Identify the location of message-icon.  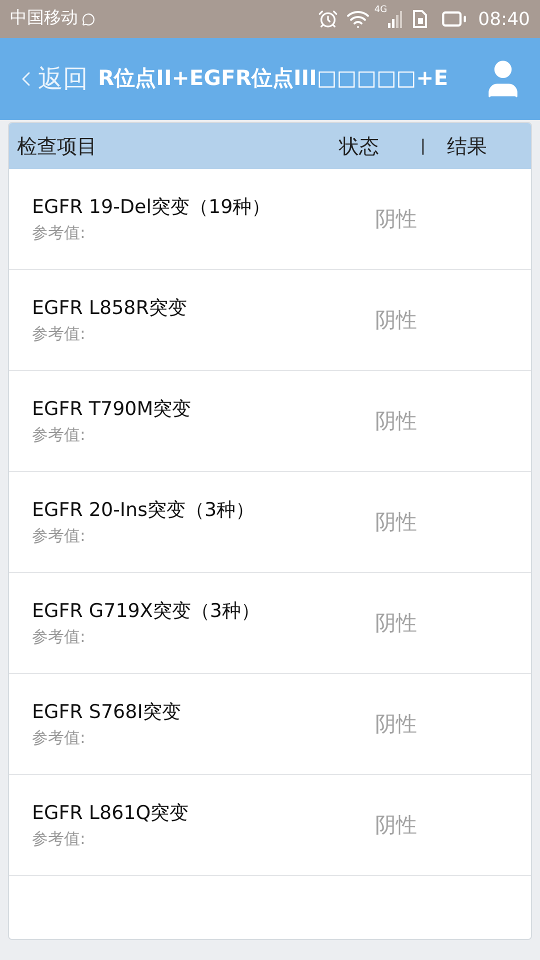
(88, 19).